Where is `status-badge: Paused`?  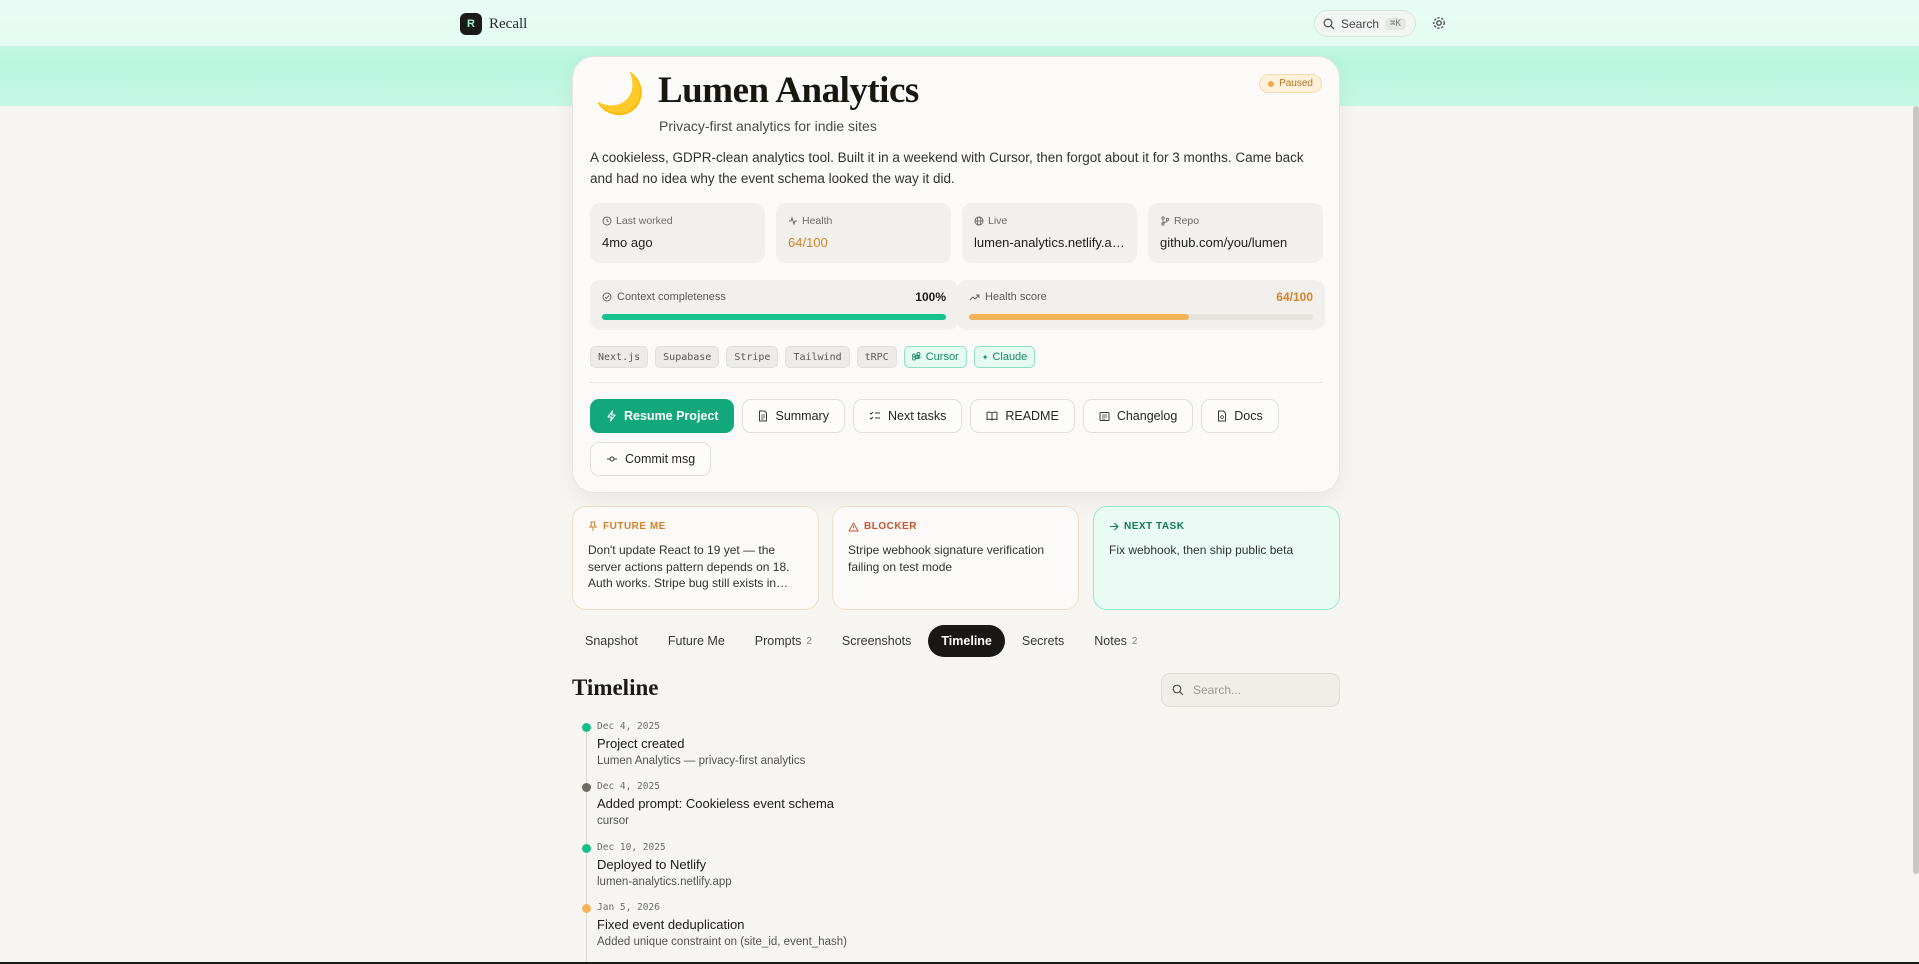
status-badge: Paused is located at coordinates (1290, 83).